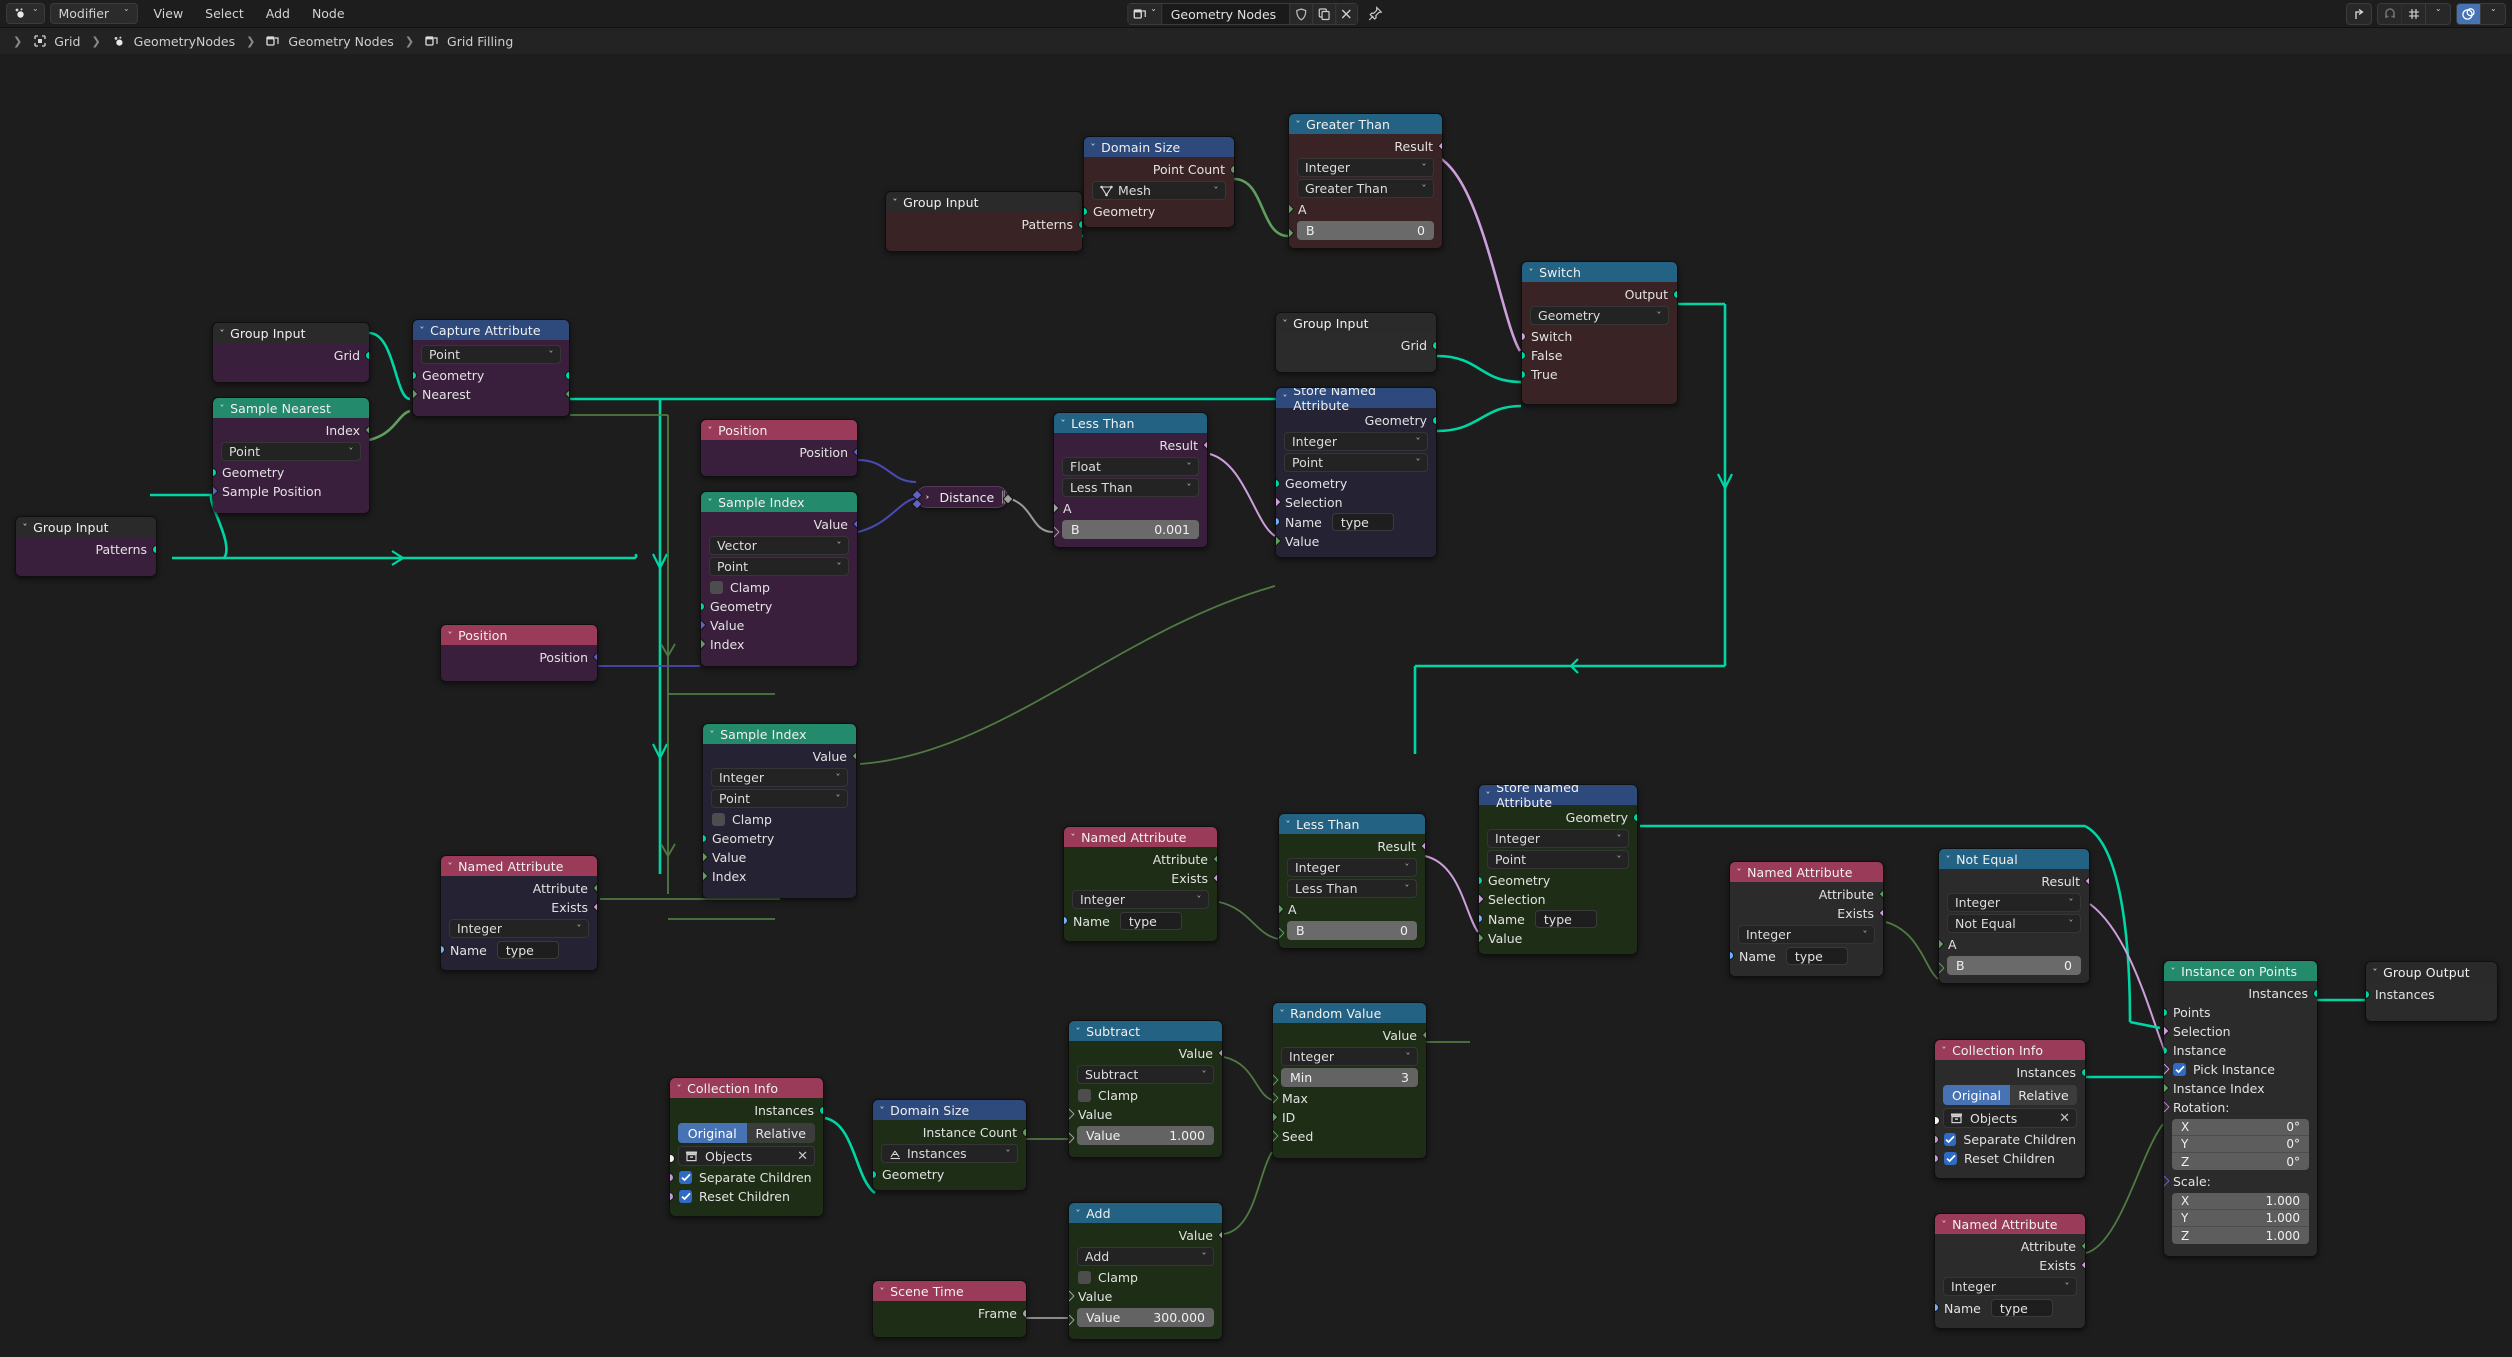  Describe the element at coordinates (984, 221) in the screenshot. I see `node-group-input-patterns-top: ˅ Group Input Patterns` at that location.